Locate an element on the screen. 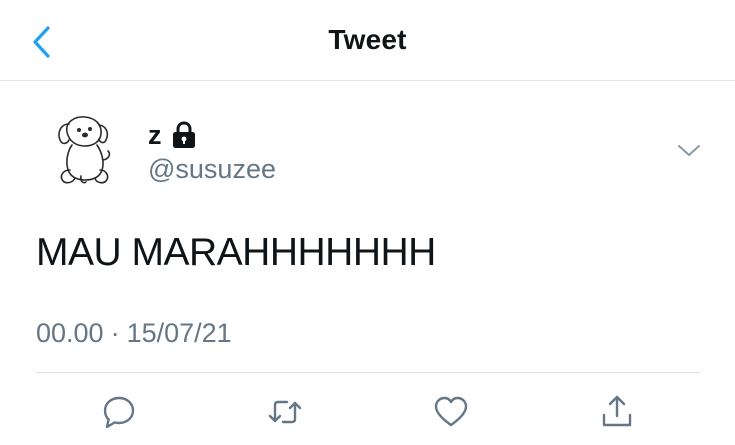 The height and width of the screenshot is (445, 735). chevron-down-icon is located at coordinates (689, 150).